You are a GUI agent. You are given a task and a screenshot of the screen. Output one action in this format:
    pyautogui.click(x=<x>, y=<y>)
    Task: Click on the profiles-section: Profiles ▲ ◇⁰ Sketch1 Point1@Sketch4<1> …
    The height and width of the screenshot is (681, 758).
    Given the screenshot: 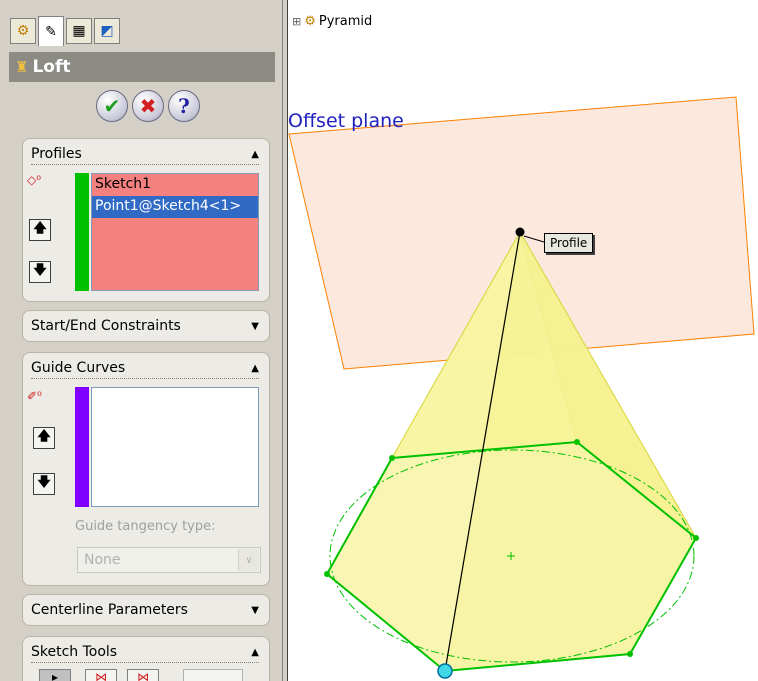 What is the action you would take?
    pyautogui.click(x=146, y=220)
    